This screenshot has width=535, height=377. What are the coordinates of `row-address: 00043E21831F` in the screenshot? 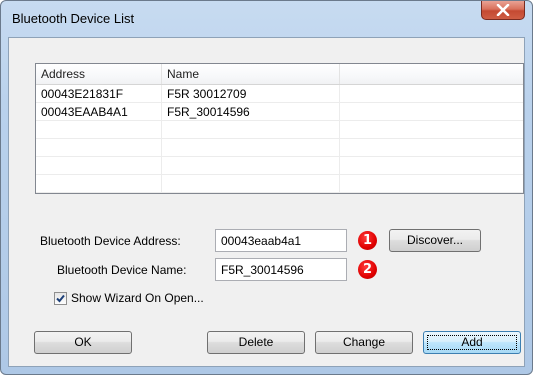 It's located at (82, 94).